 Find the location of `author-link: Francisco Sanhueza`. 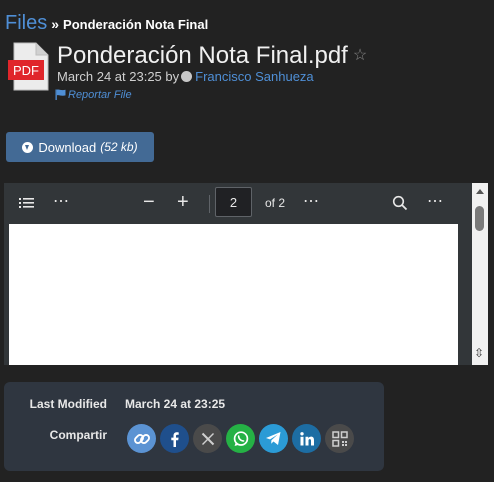

author-link: Francisco Sanhueza is located at coordinates (254, 76).